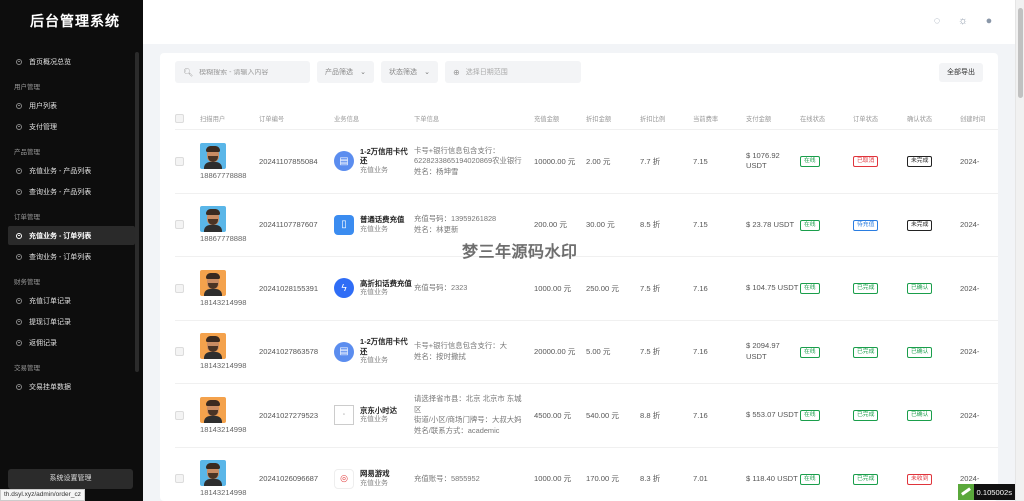 The width and height of the screenshot is (1024, 501). I want to click on top-bar: ◌ ☼ ●, so click(579, 22).